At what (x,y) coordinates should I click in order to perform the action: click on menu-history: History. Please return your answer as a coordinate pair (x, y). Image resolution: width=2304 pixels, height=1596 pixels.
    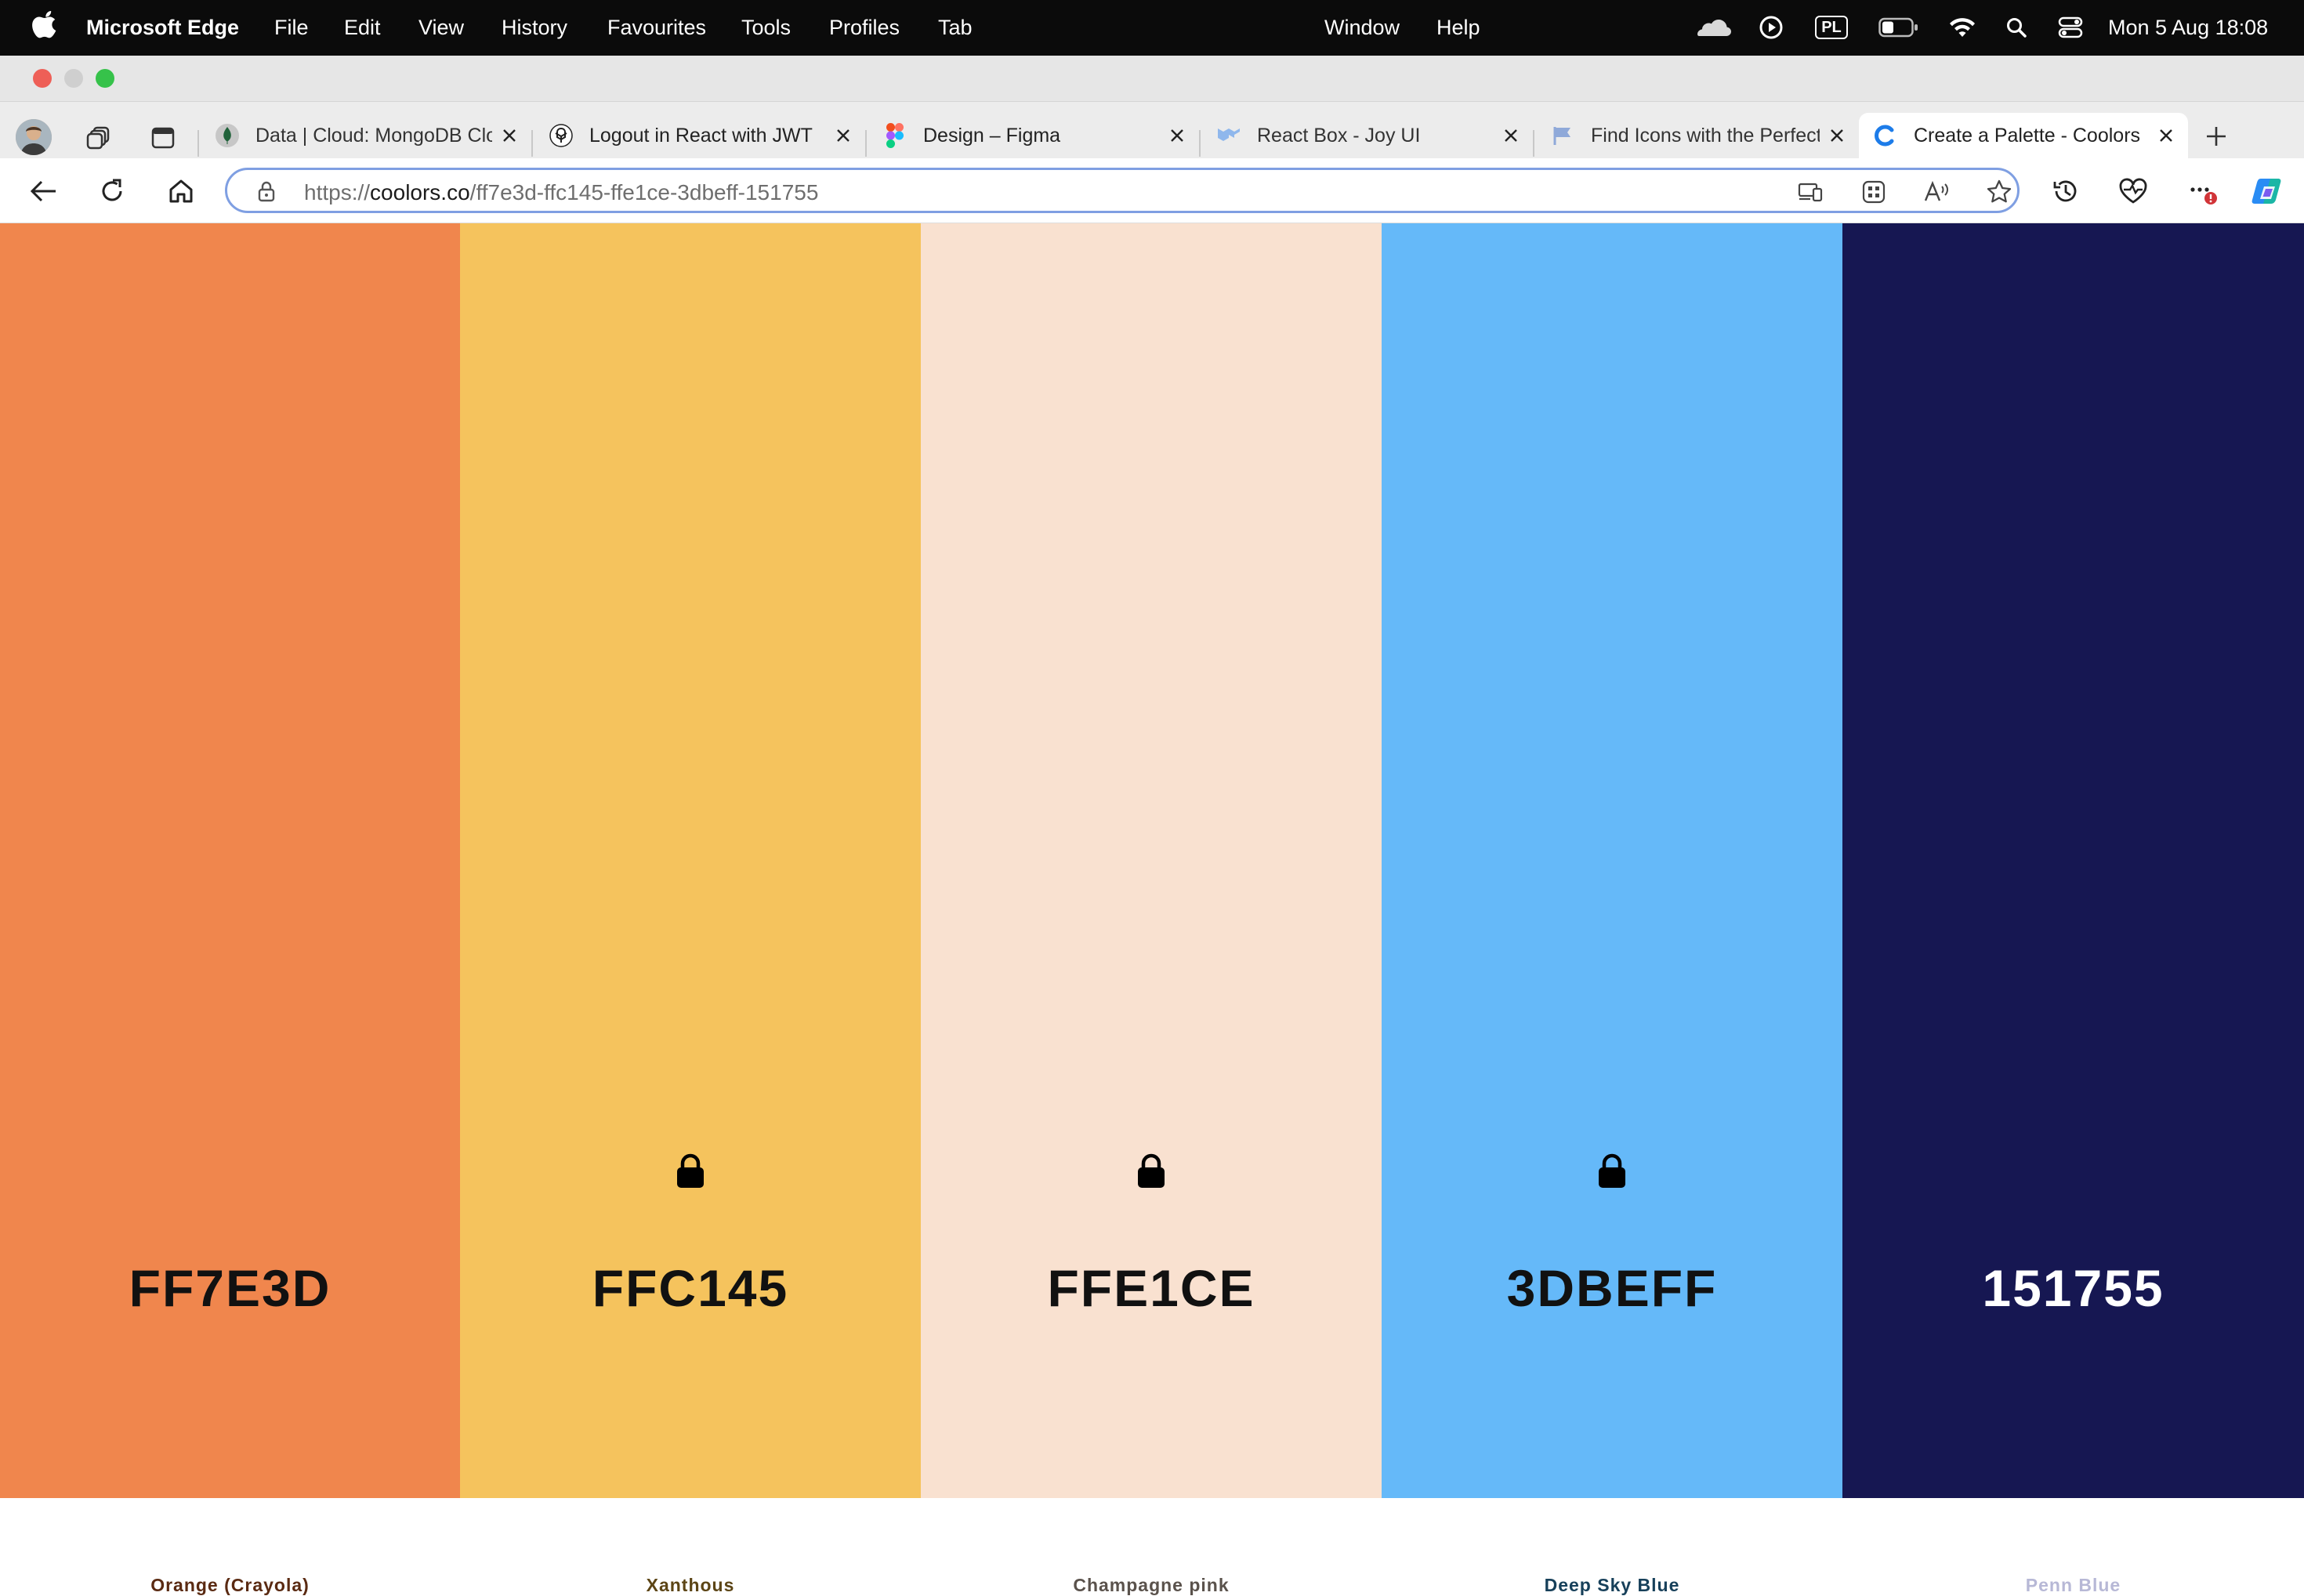
    Looking at the image, I should click on (534, 27).